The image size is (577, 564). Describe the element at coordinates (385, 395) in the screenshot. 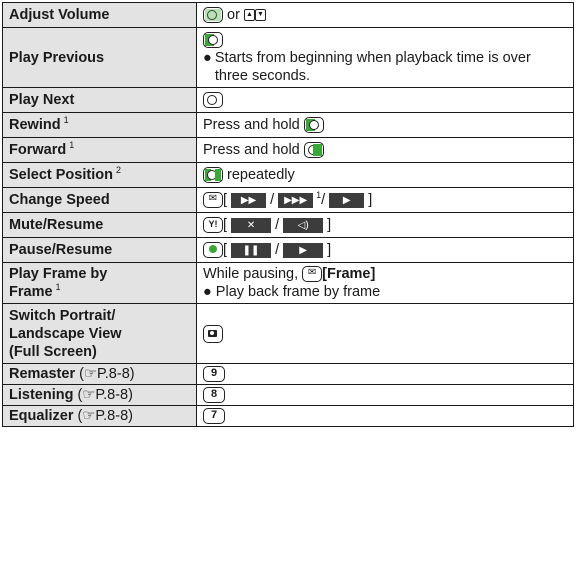

I see `row-value: 8` at that location.